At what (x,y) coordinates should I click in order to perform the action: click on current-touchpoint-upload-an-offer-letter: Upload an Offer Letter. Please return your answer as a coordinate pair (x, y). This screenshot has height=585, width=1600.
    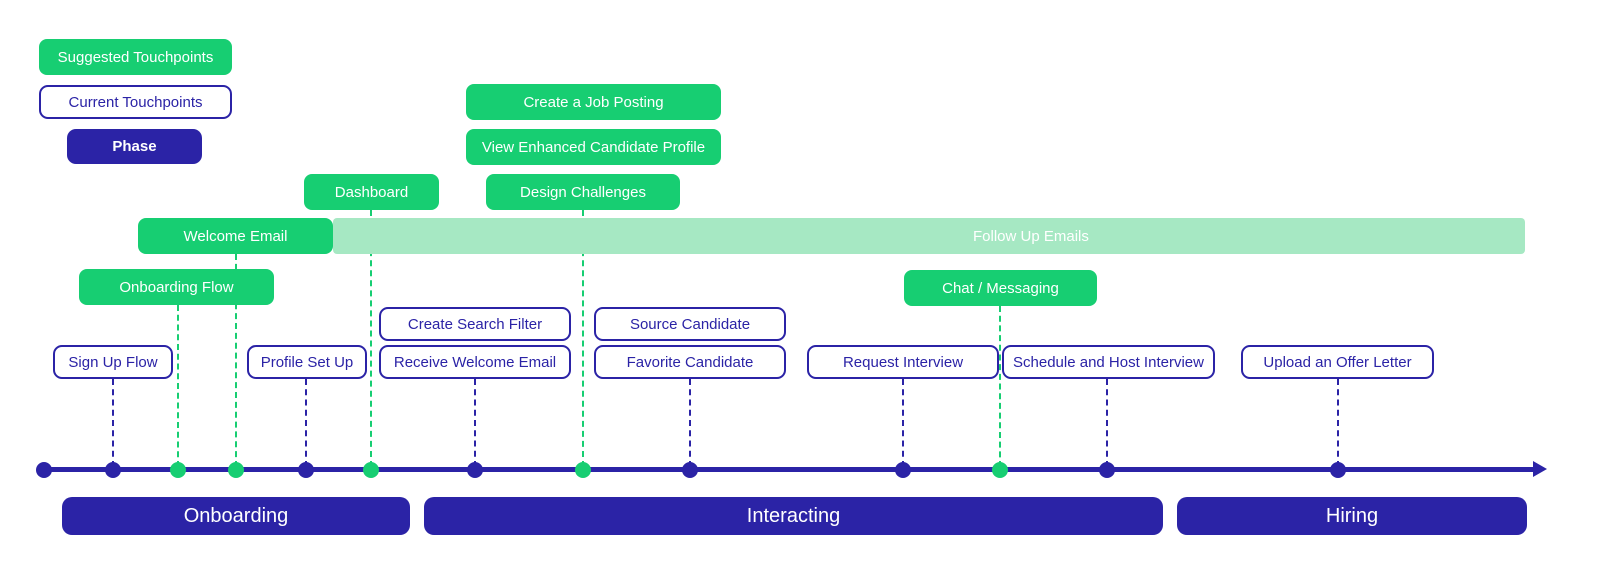
    Looking at the image, I should click on (1337, 362).